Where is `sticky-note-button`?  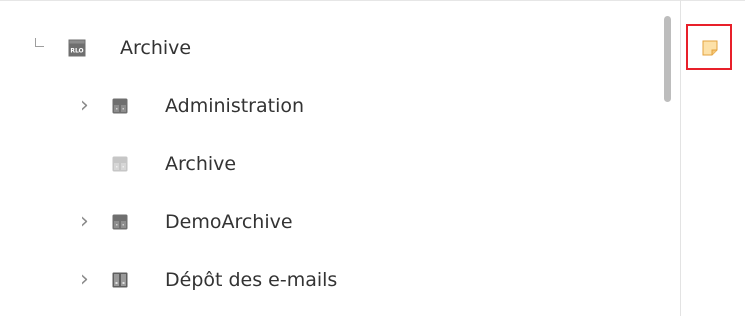
sticky-note-button is located at coordinates (709, 47).